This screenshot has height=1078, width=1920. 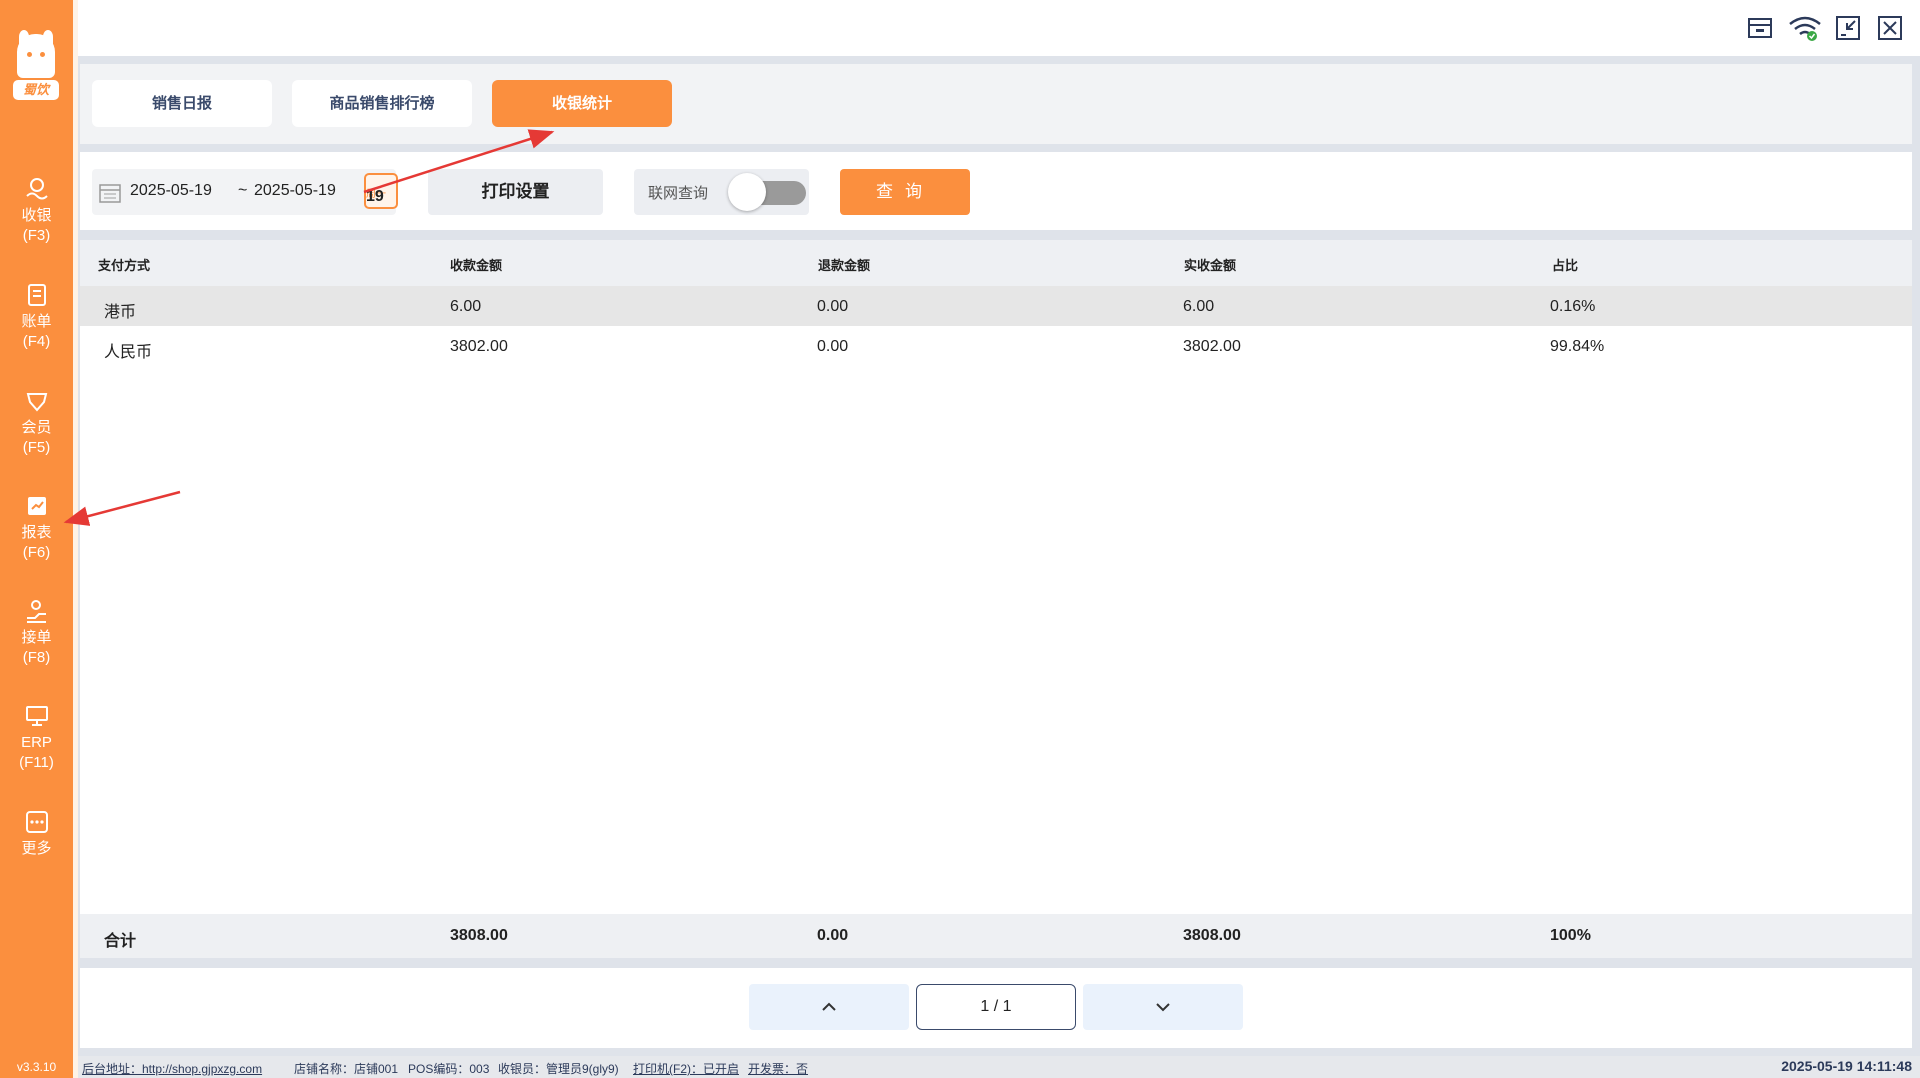 I want to click on member-icon, so click(x=36, y=402).